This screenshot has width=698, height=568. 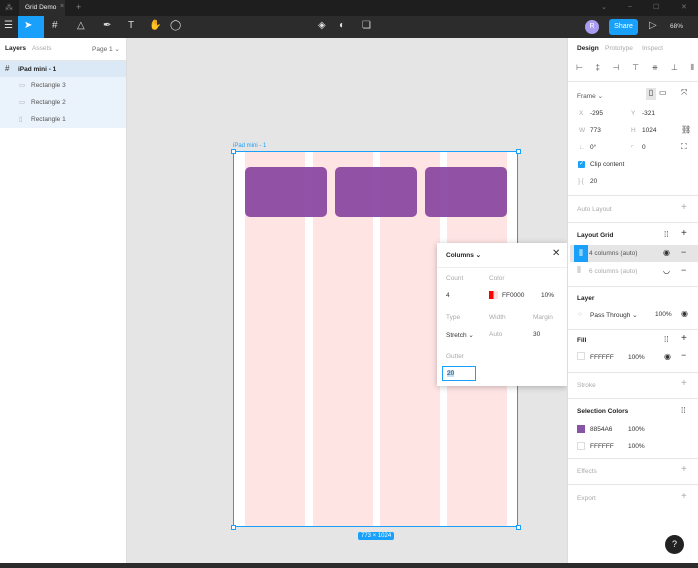 What do you see at coordinates (42, 8) in the screenshot?
I see `tab-grid-demo: Grid Demo ×` at bounding box center [42, 8].